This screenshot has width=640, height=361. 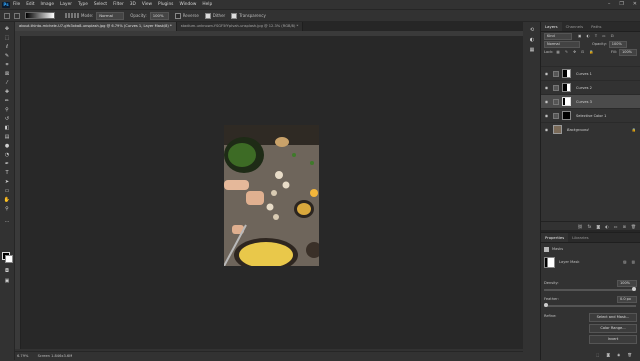 I want to click on brush-tool-icon: ✏, so click(x=7, y=101).